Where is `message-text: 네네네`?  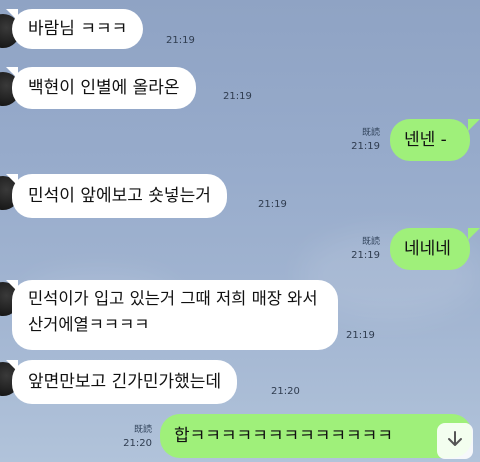
message-text: 네네네 is located at coordinates (427, 248).